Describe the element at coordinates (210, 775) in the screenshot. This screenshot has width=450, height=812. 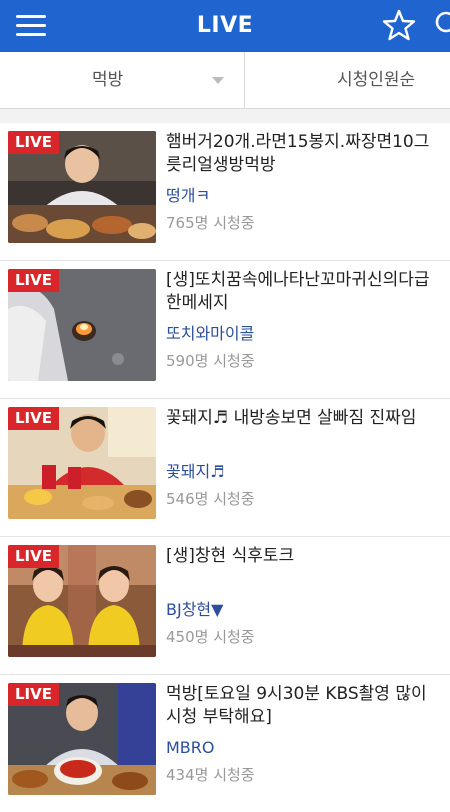
I see `viewer-count: 434명 시청중` at that location.